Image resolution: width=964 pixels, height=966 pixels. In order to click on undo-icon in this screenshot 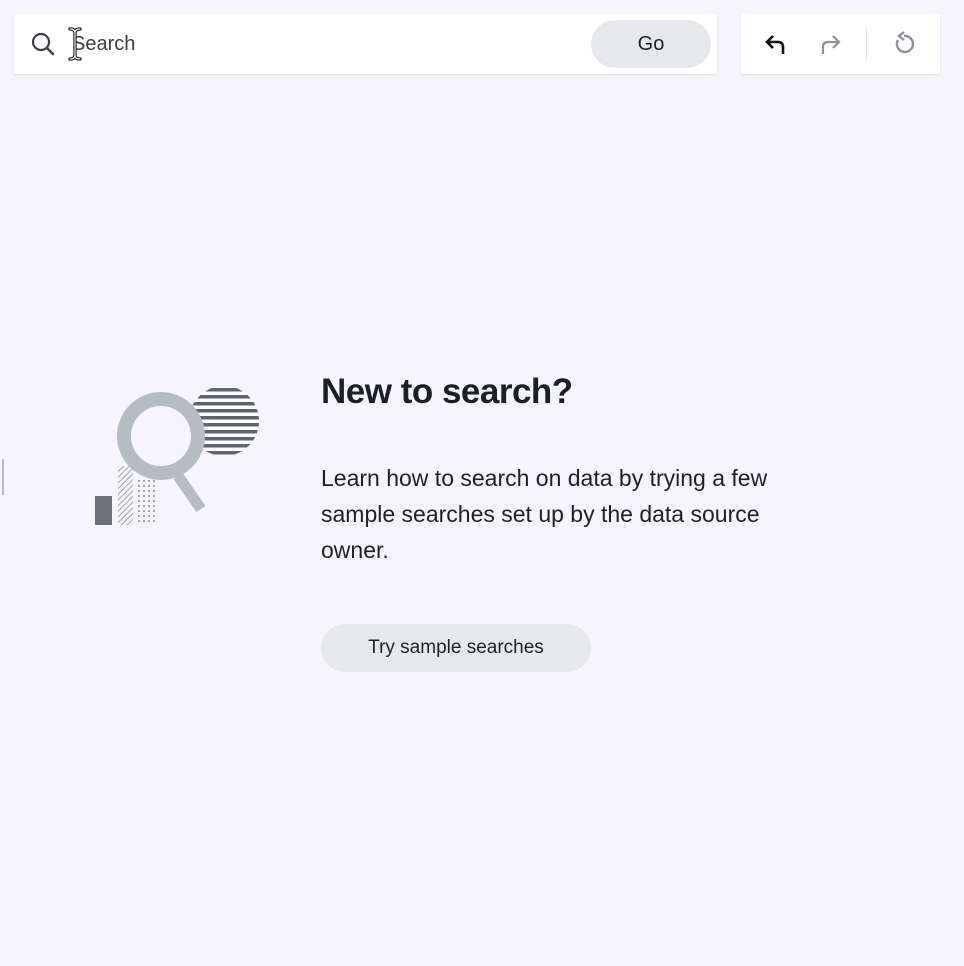, I will do `click(775, 44)`.